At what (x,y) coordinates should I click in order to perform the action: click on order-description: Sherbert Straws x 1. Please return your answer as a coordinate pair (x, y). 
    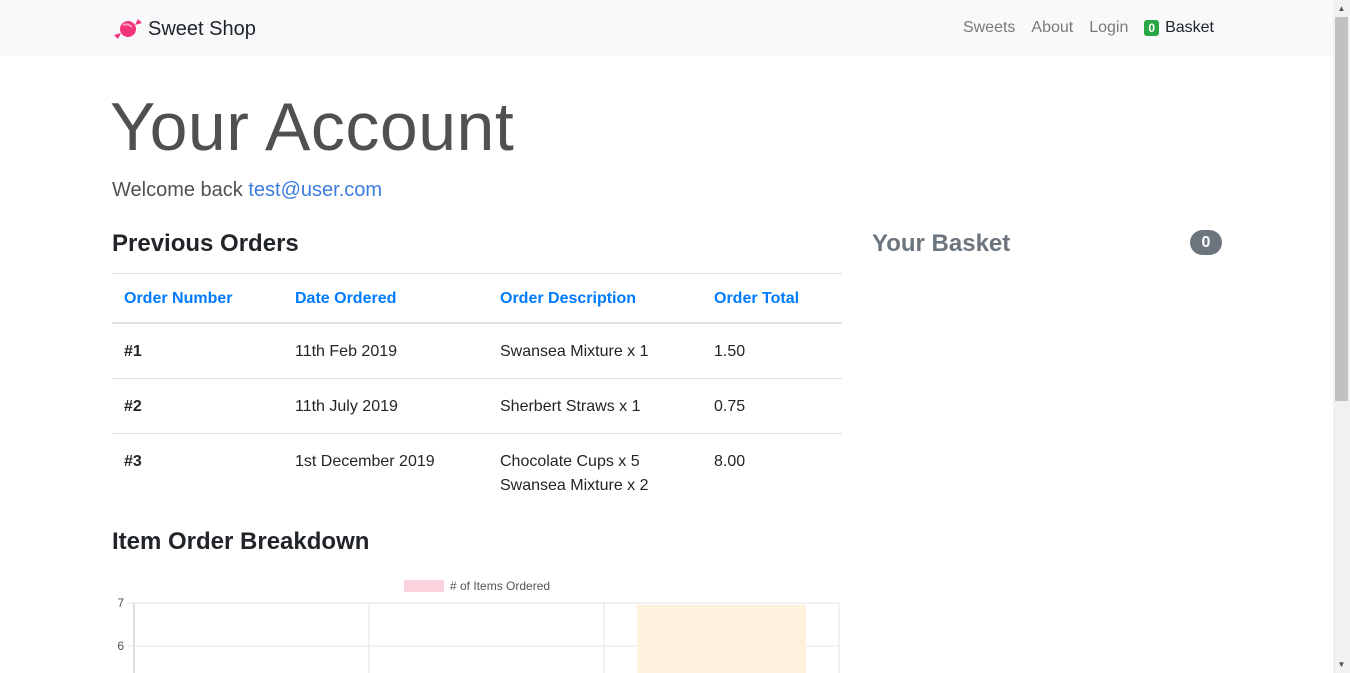
    Looking at the image, I should click on (595, 406).